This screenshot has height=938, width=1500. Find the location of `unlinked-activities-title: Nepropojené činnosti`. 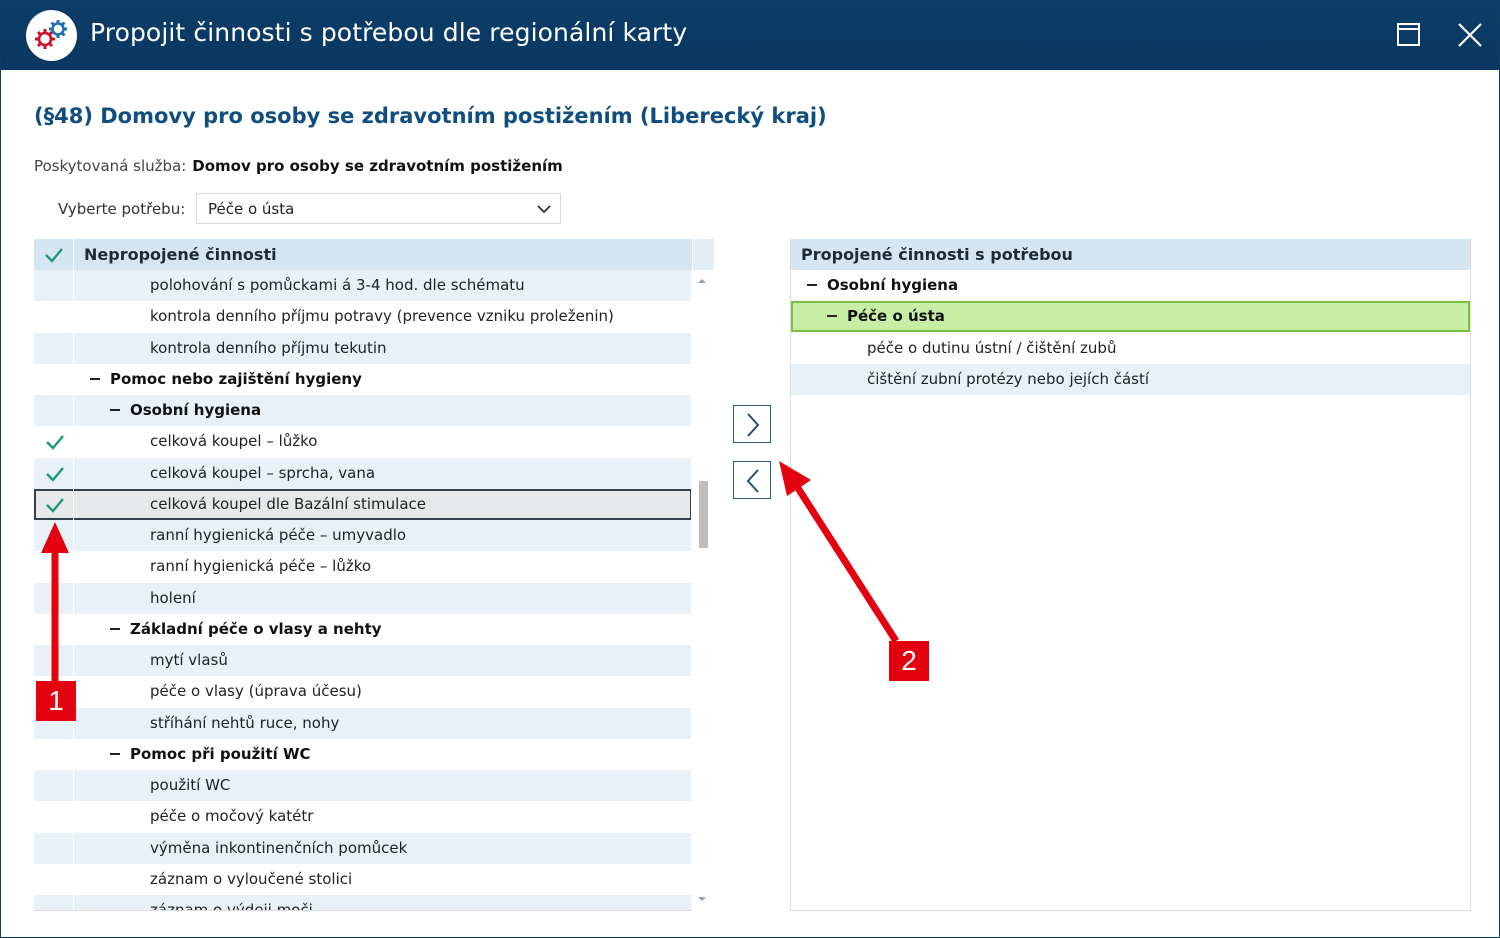

unlinked-activities-title: Nepropojené činnosti is located at coordinates (180, 254).